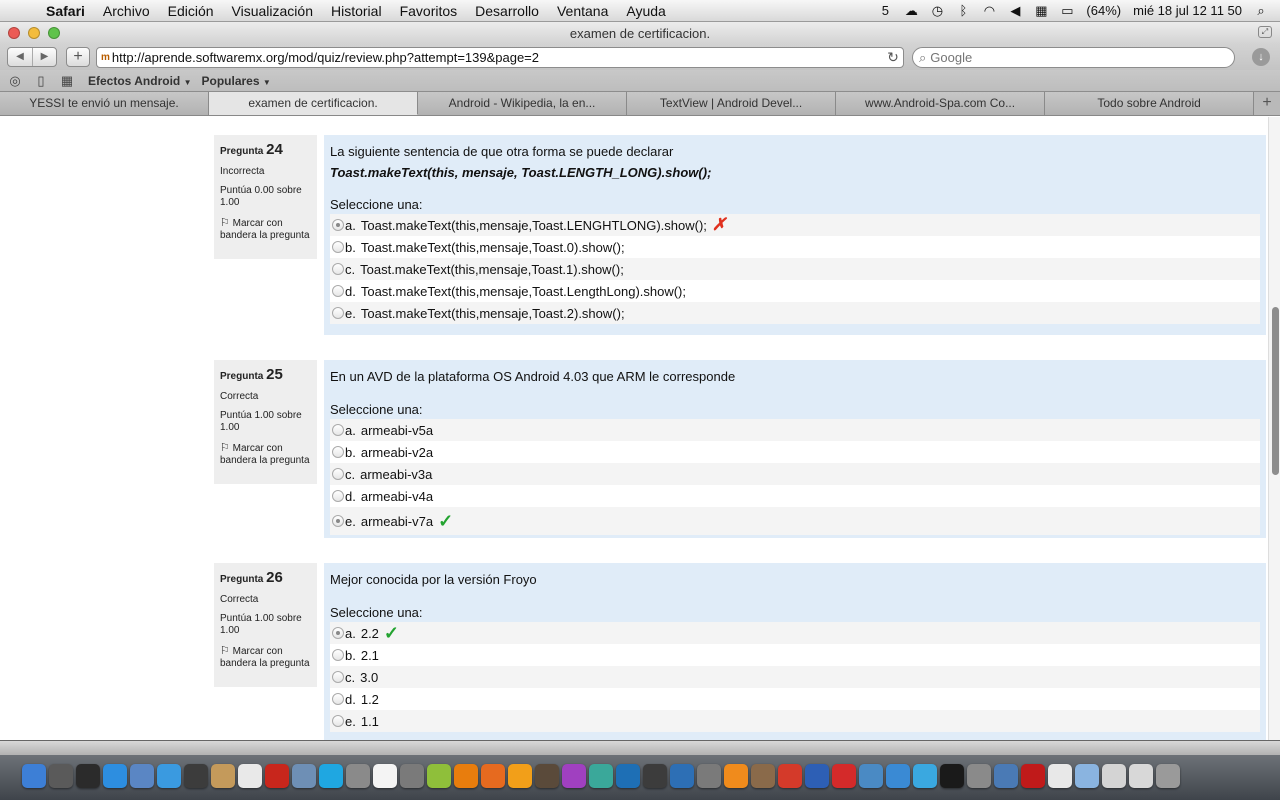  Describe the element at coordinates (1015, 11) in the screenshot. I see `volume-icon: ◀` at that location.